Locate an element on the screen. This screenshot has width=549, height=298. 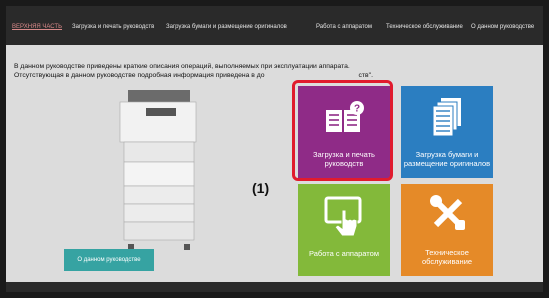
intro-line-2-end: ств". is located at coordinates (365, 75).